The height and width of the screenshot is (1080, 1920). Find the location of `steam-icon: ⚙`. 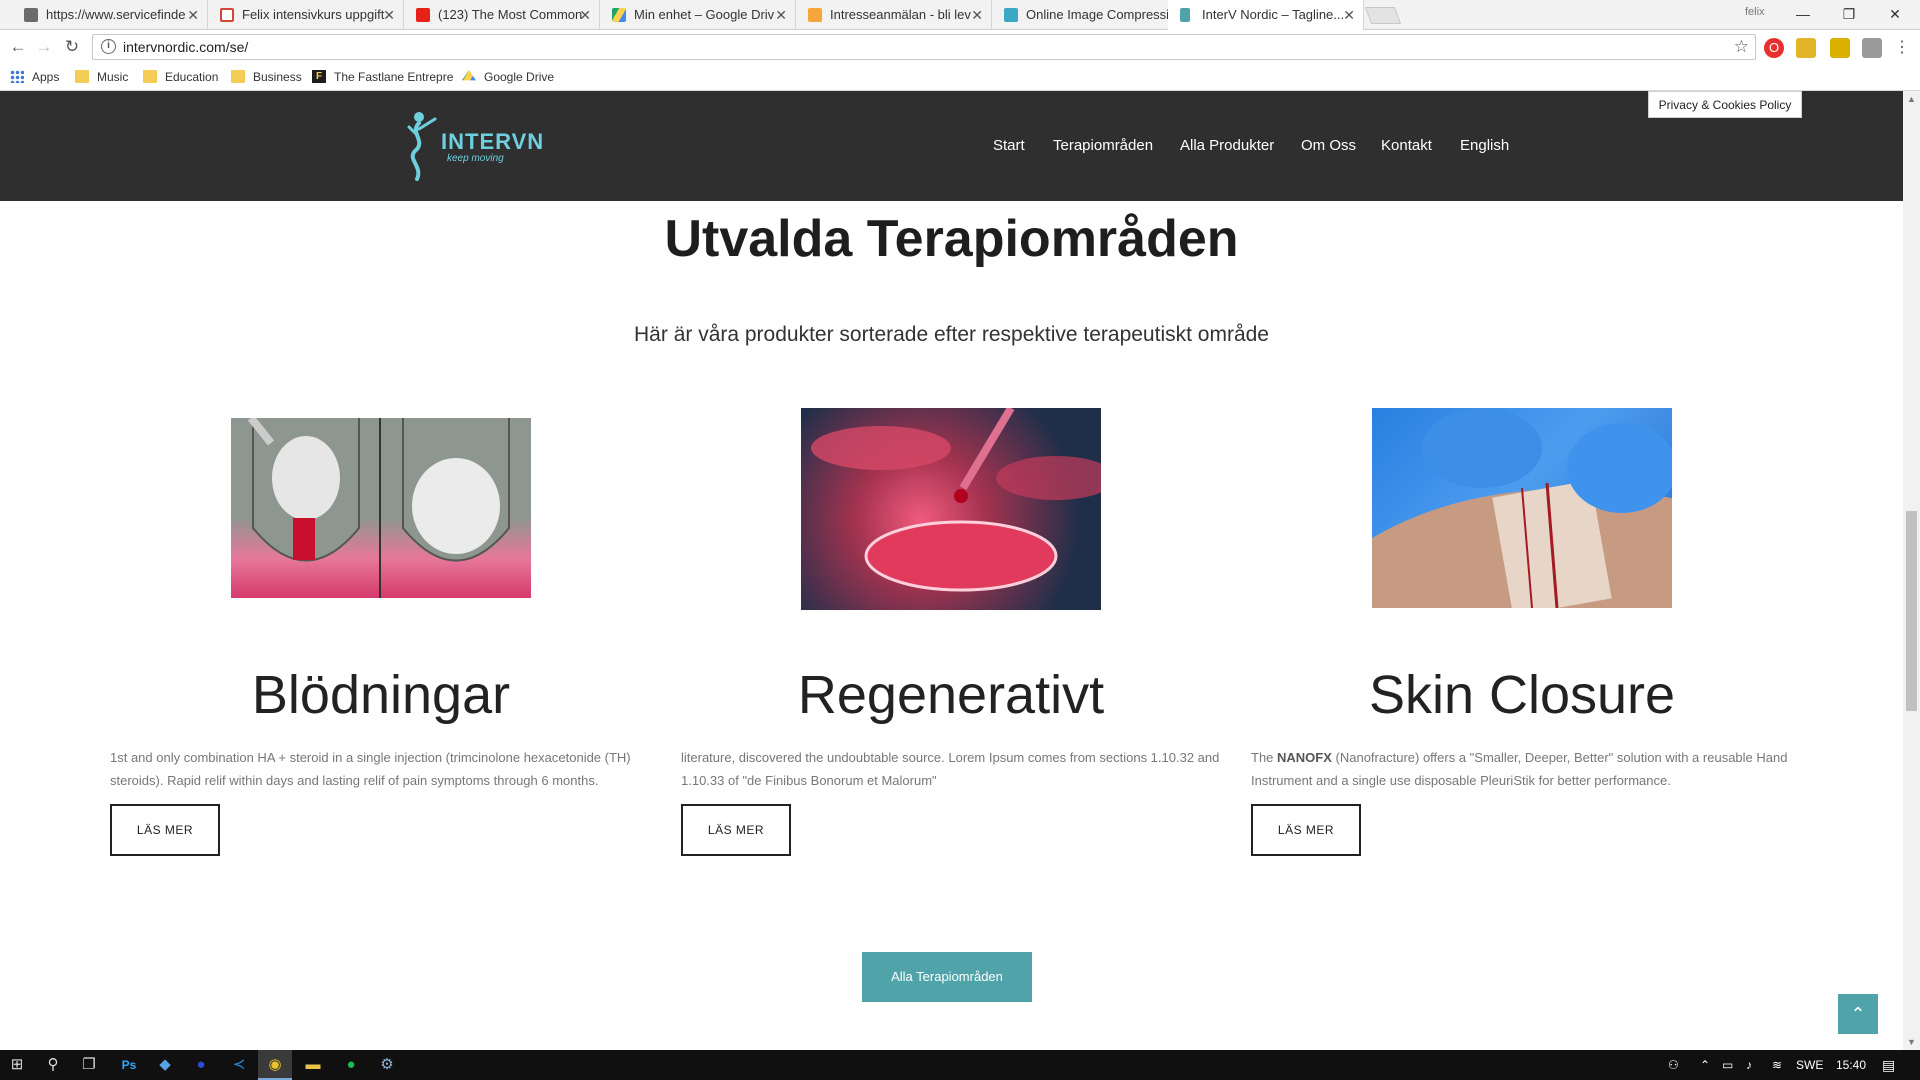

steam-icon: ⚙ is located at coordinates (387, 1065).